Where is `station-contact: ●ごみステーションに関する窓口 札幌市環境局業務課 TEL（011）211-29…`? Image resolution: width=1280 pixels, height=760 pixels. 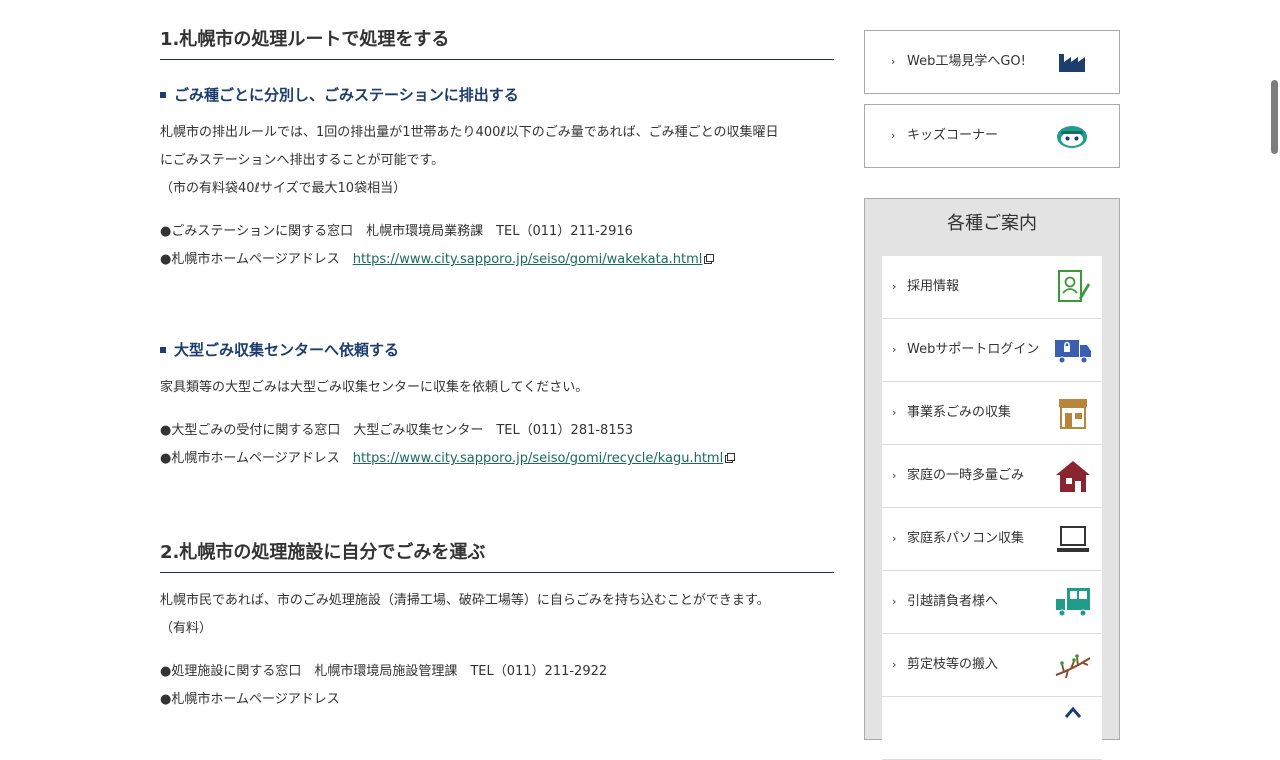 station-contact: ●ごみステーションに関する窓口 札幌市環境局業務課 TEL（011）211-29… is located at coordinates (396, 231).